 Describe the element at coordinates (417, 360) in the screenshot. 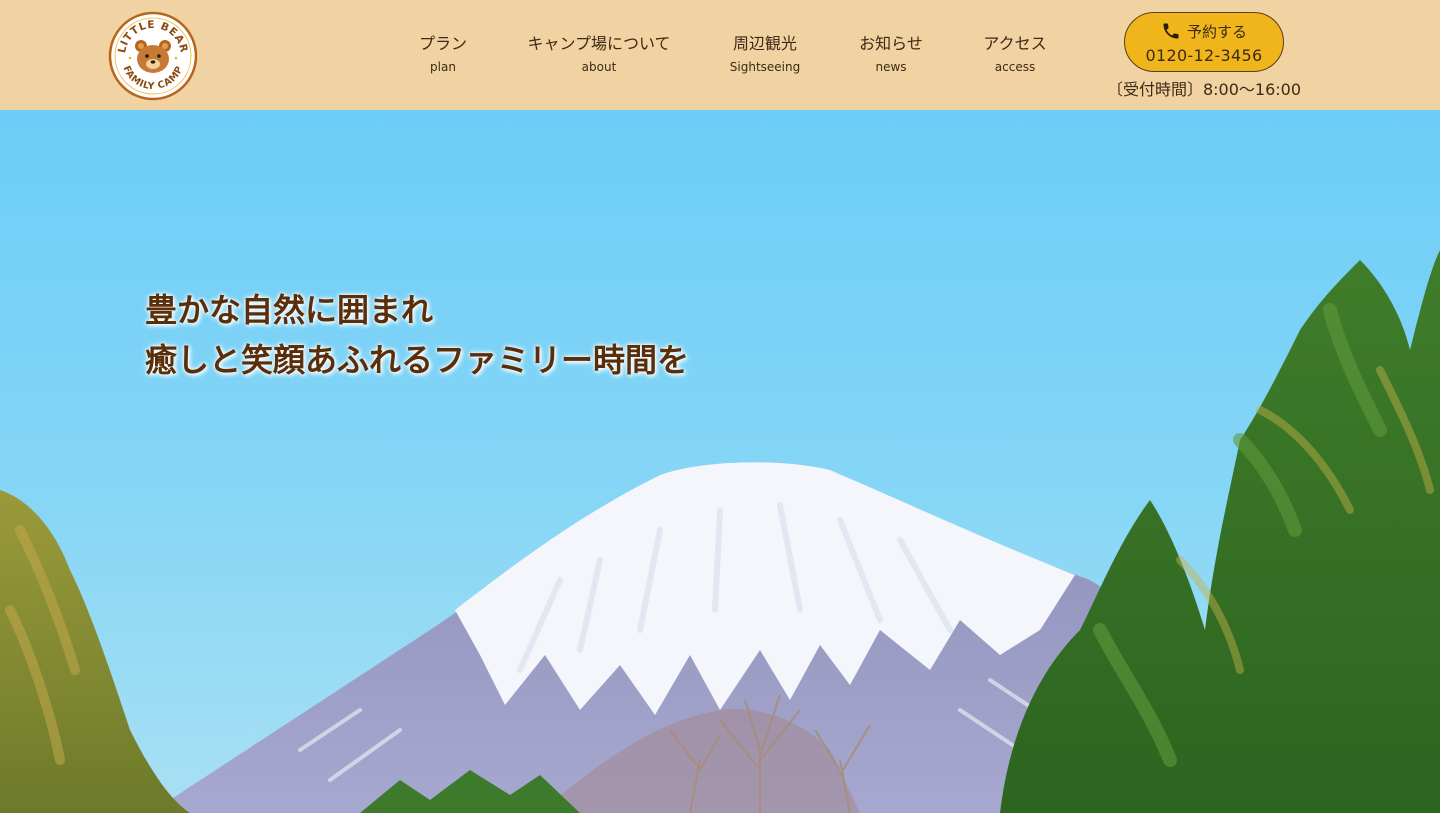

I see `hero-line-2: 癒しと笑顔あふれるファミリー時間を` at that location.